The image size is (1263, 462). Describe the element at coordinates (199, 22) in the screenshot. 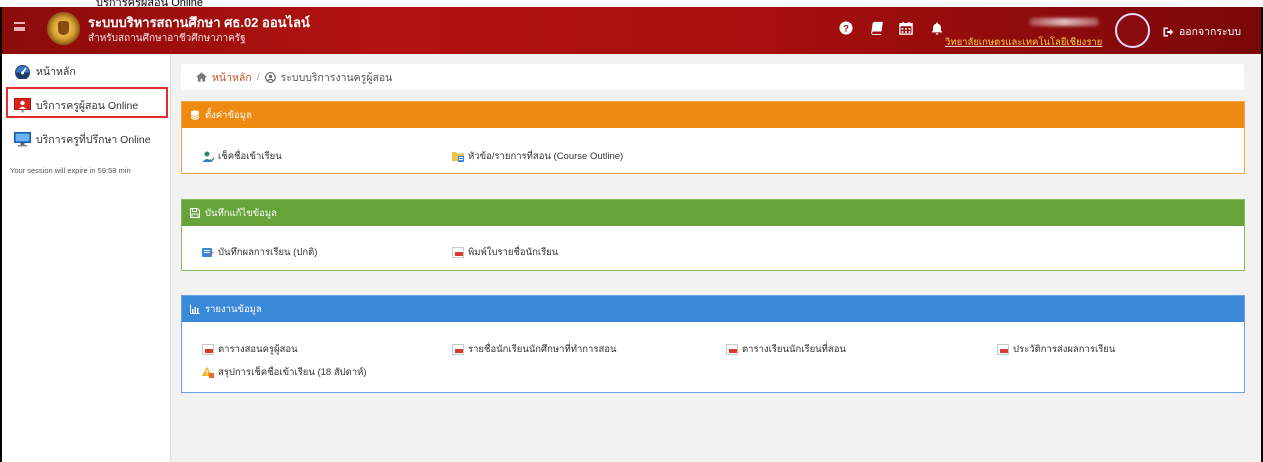

I see `app-title: ระบบบริหารสถานศึกษา ศธ.02 ออนไลน์` at that location.